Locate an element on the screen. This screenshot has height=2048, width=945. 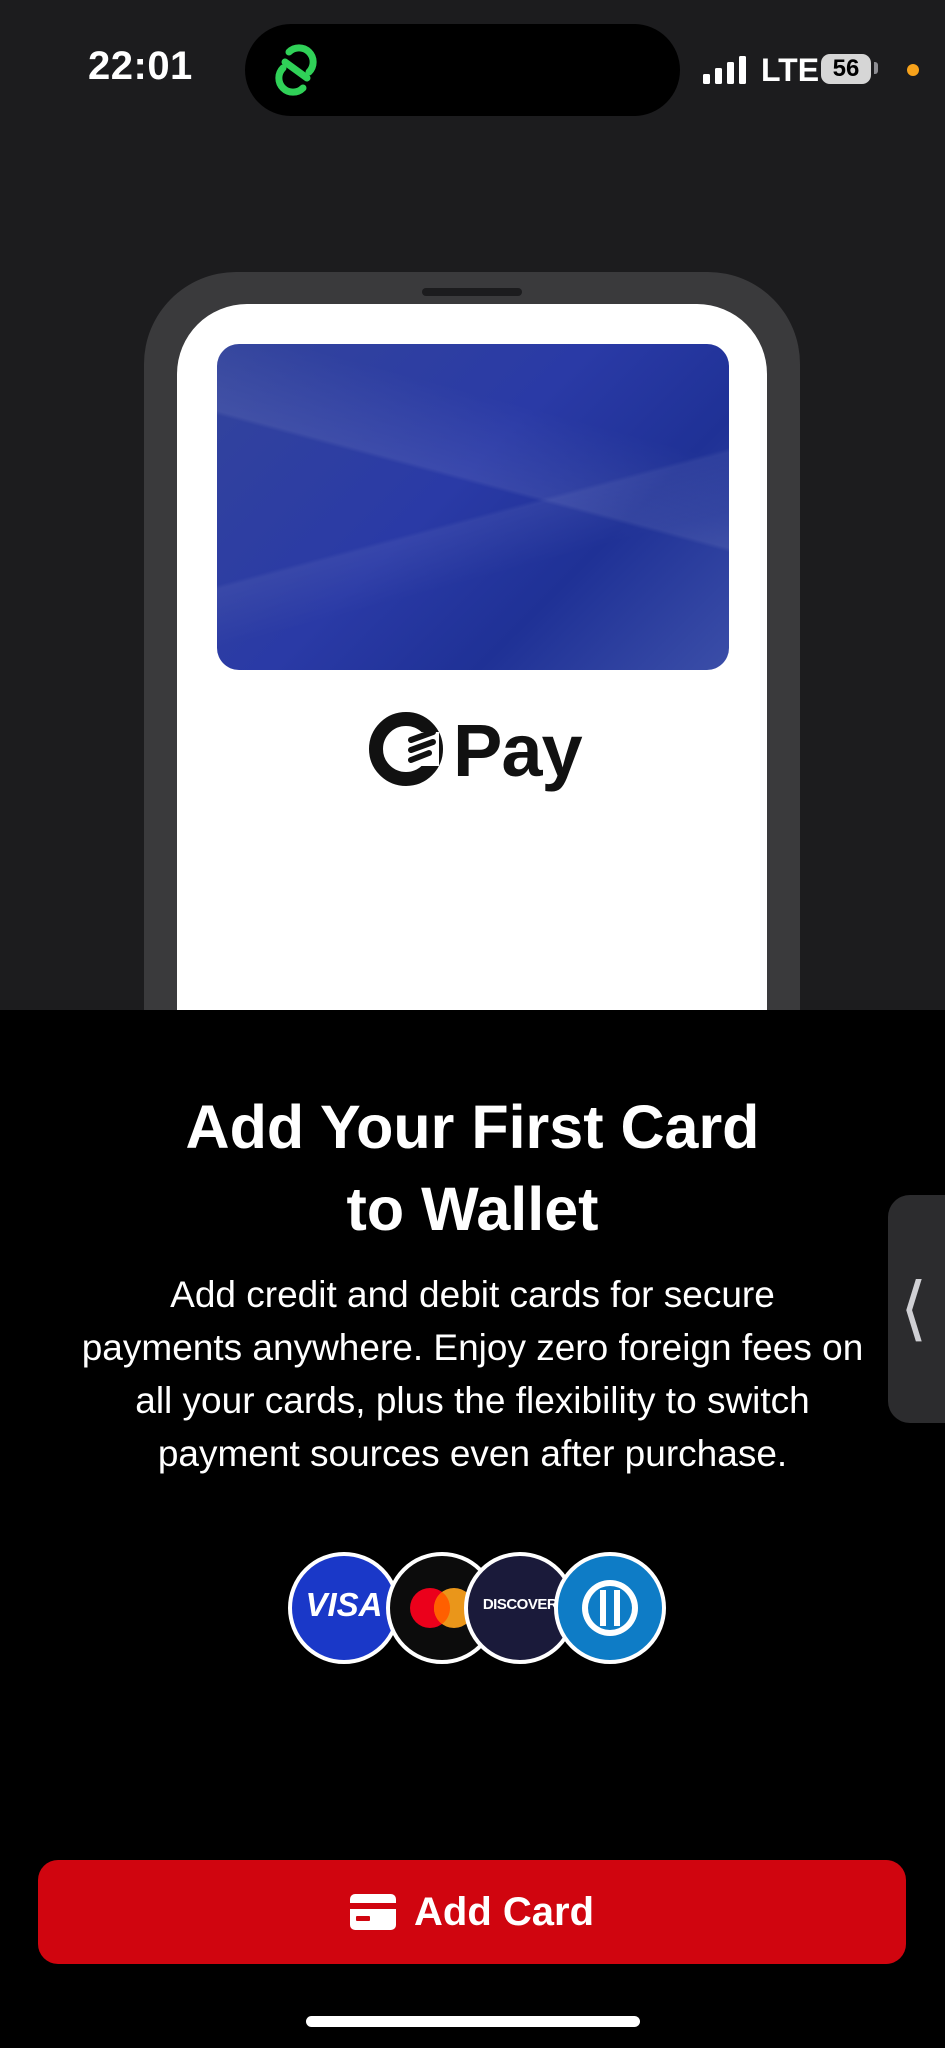
chevron-left-icon: ⟨ is located at coordinates (914, 1308).